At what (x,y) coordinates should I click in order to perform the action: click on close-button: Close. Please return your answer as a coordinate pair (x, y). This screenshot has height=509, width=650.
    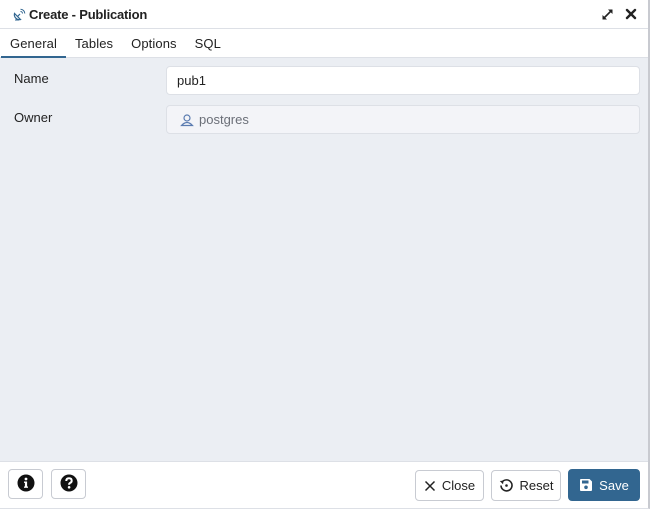
    Looking at the image, I should click on (449, 485).